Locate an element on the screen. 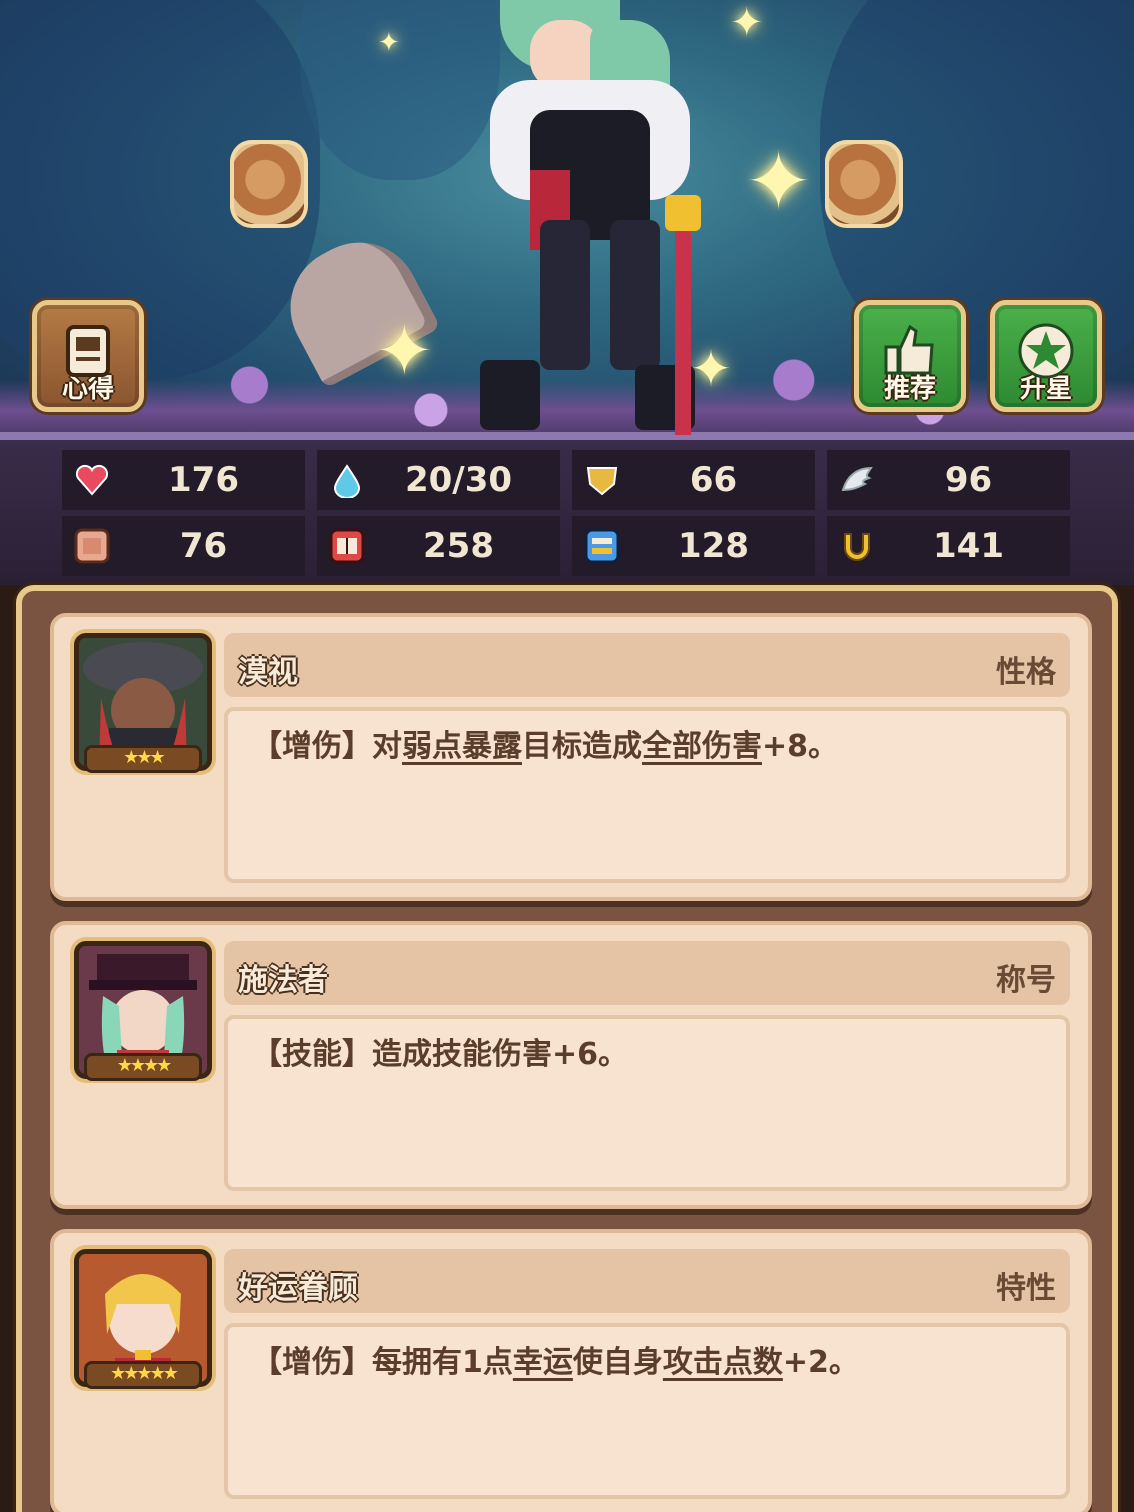 This screenshot has width=1134, height=1512. star-up-button: 升星 is located at coordinates (1046, 356).